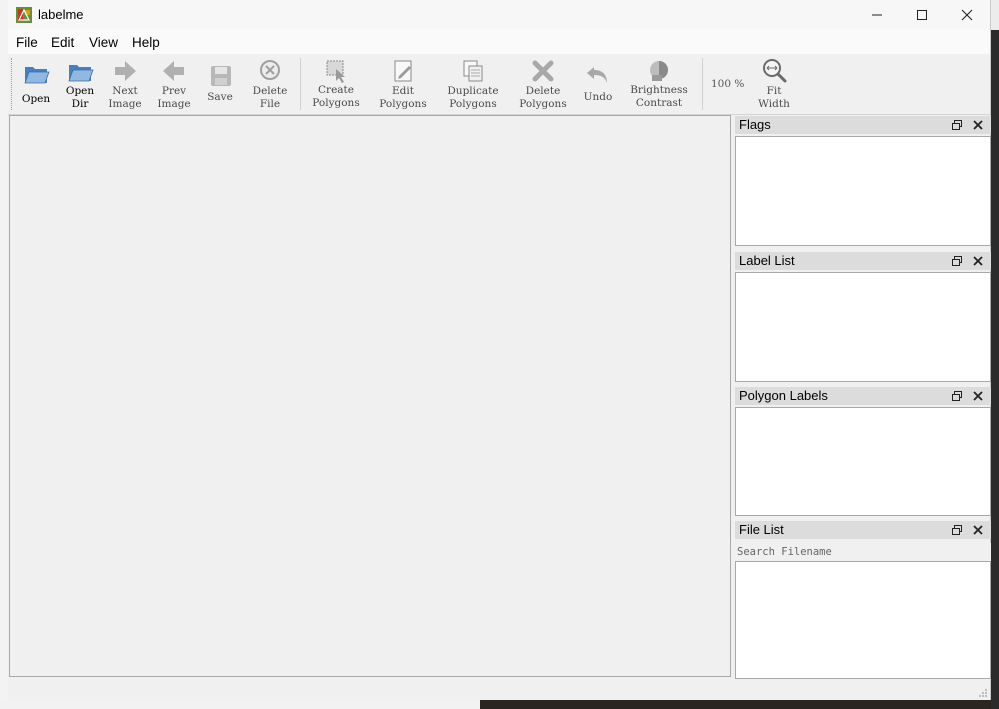  What do you see at coordinates (270, 84) in the screenshot?
I see `delete-file-button: Delete File` at bounding box center [270, 84].